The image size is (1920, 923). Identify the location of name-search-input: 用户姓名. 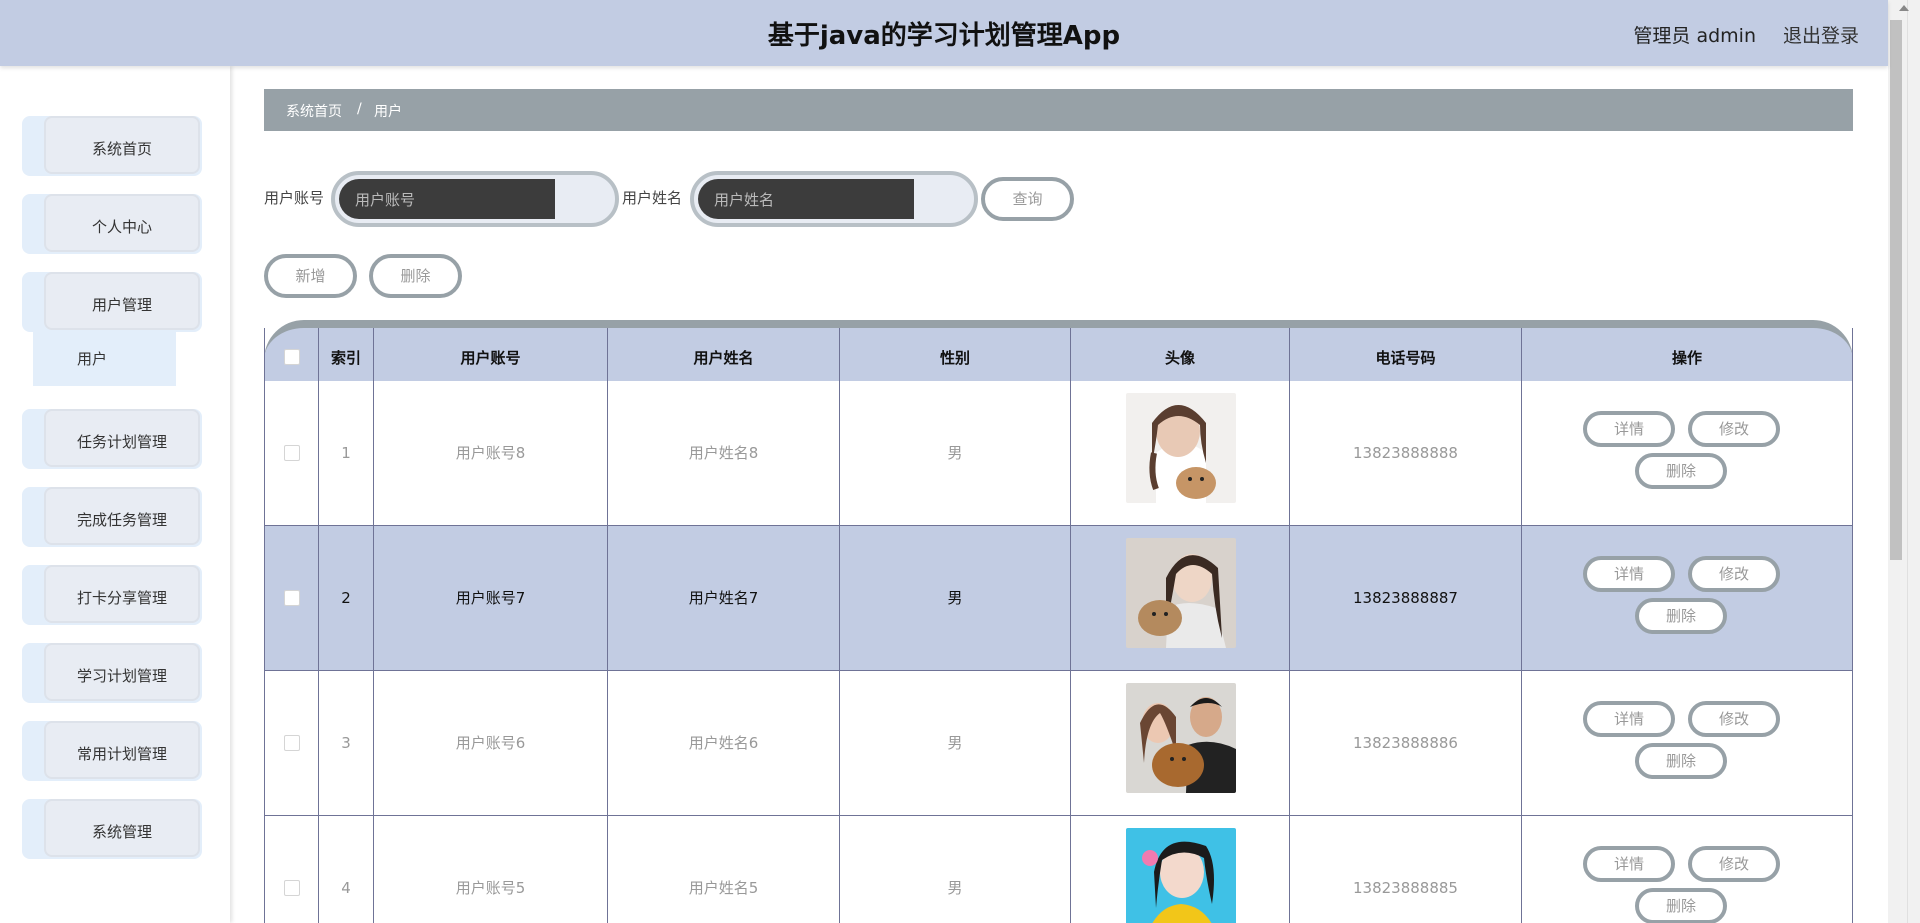
(834, 199).